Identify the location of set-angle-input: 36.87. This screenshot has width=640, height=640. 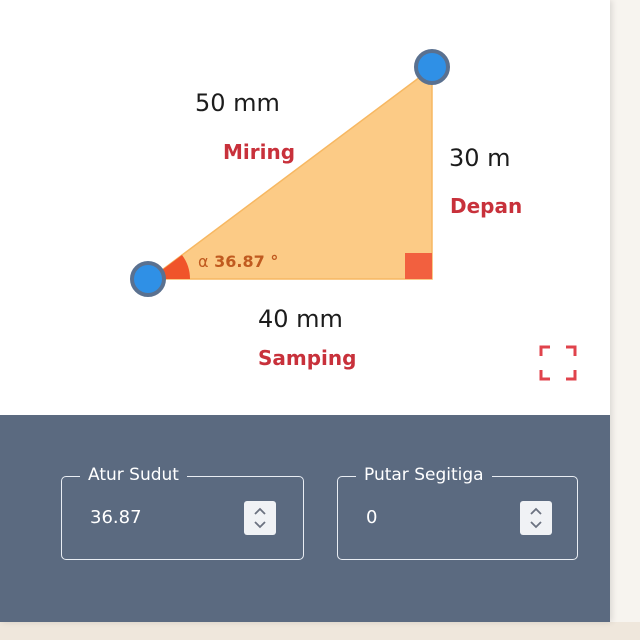
(116, 517).